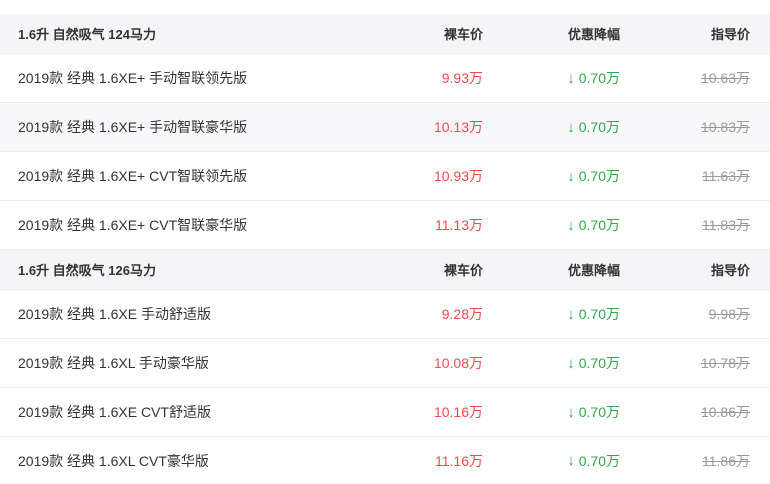  I want to click on bare-price: 11.16万, so click(459, 460).